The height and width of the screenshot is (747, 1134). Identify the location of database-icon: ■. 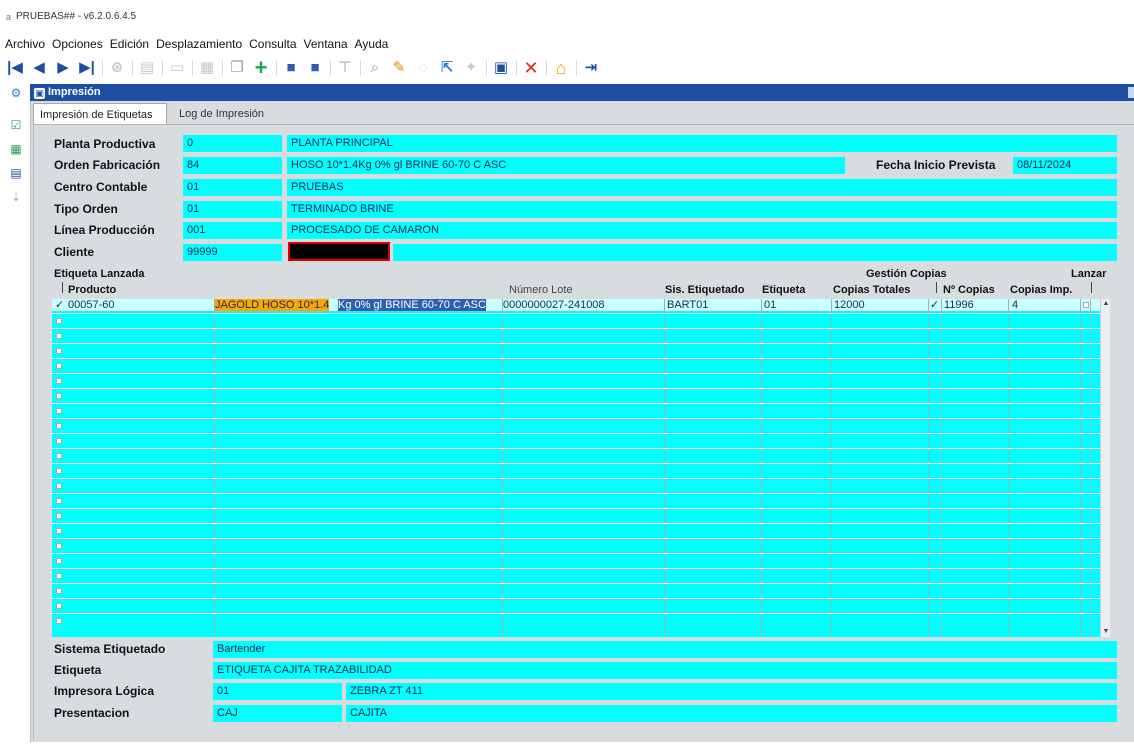
(291, 68).